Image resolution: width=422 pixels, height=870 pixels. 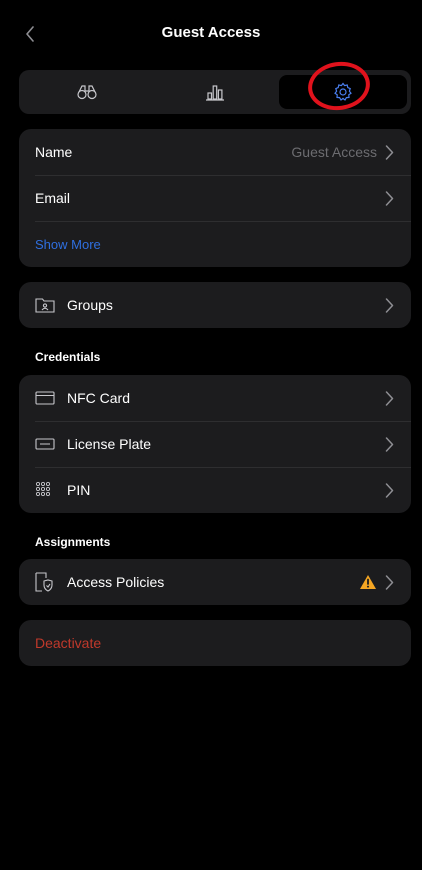 I want to click on bar-chart-icon, so click(x=215, y=93).